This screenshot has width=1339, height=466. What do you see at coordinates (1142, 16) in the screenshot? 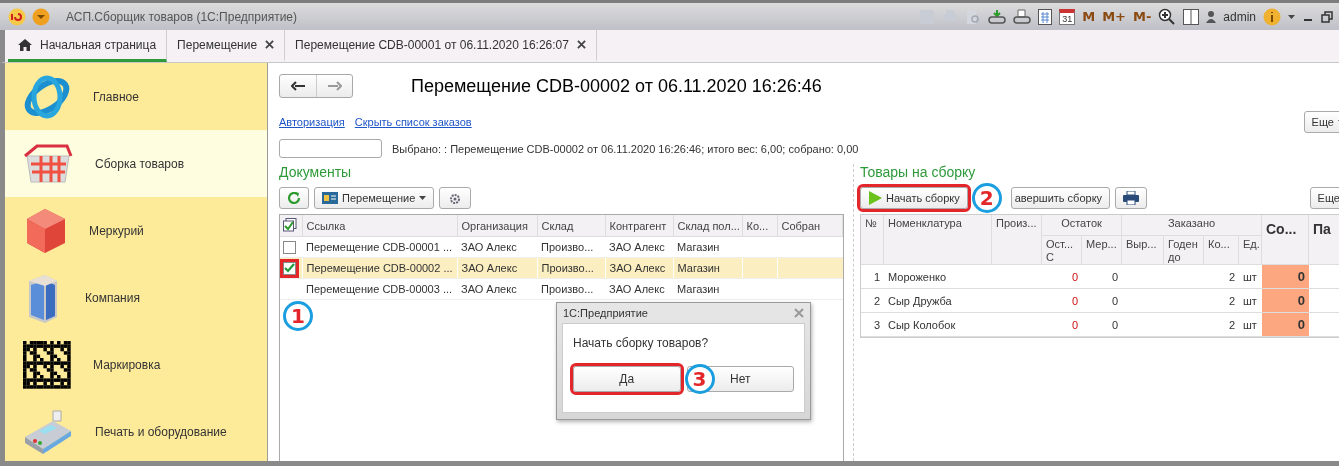
I see `memory-button: M-` at bounding box center [1142, 16].